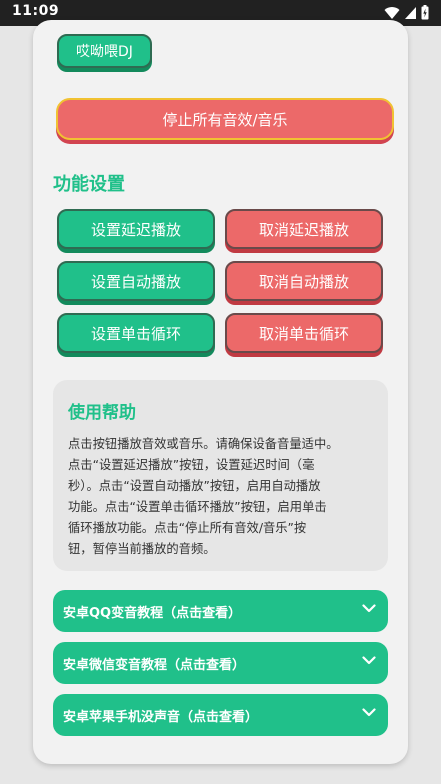 The image size is (441, 784). I want to click on accordion-no-sound: 安卓苹果手机没声音（点击查看）, so click(220, 715).